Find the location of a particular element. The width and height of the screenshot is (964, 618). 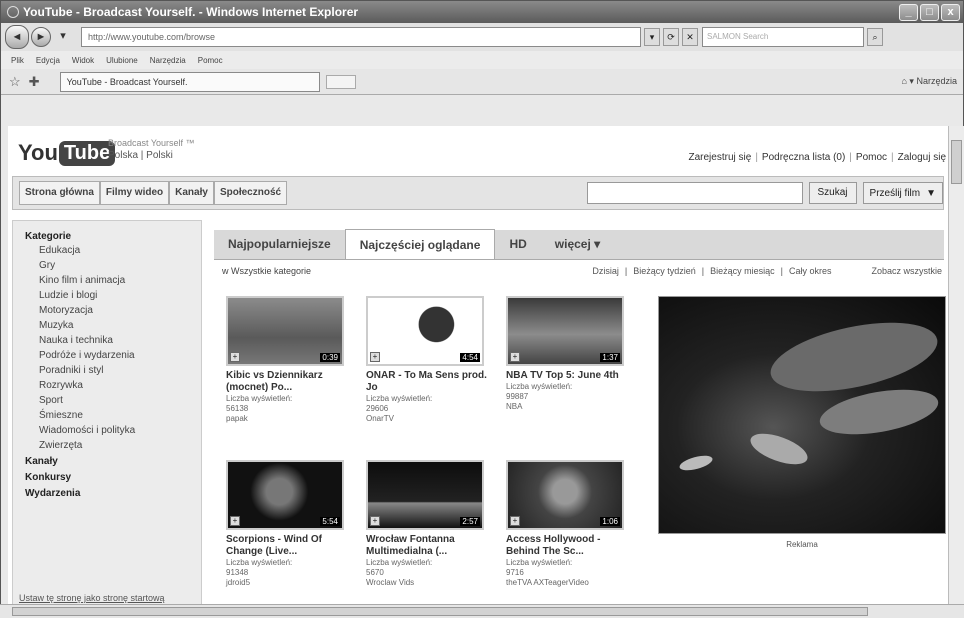

new-tab-button is located at coordinates (340, 81).